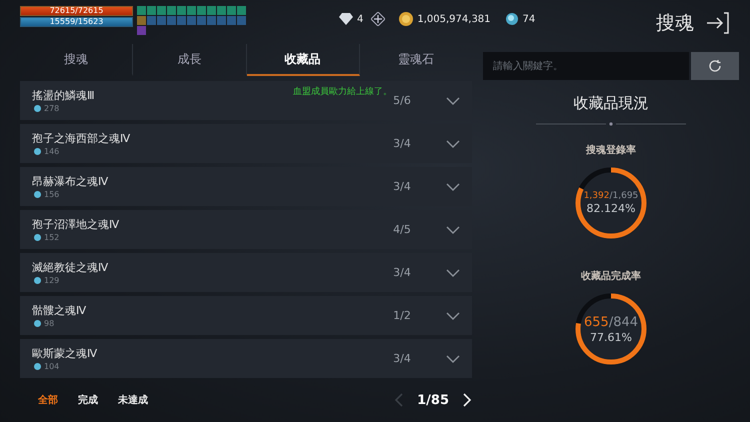  What do you see at coordinates (718, 23) in the screenshot?
I see `exit-icon` at bounding box center [718, 23].